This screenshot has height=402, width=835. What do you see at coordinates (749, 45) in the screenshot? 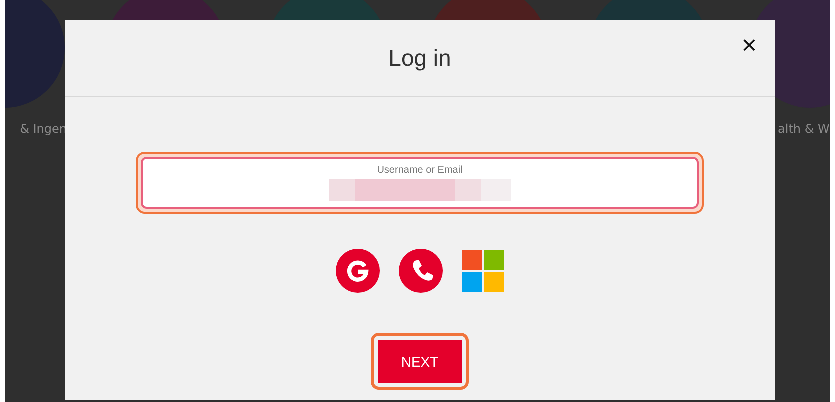
I see `close-button: ×` at bounding box center [749, 45].